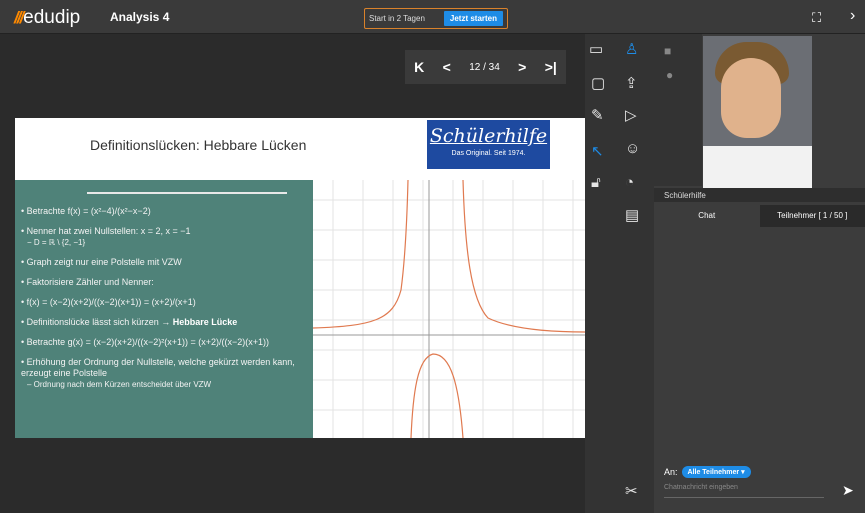 Image resolution: width=865 pixels, height=513 pixels. Describe the element at coordinates (744, 491) in the screenshot. I see `chat-input: Chatnachricht eingeben` at that location.